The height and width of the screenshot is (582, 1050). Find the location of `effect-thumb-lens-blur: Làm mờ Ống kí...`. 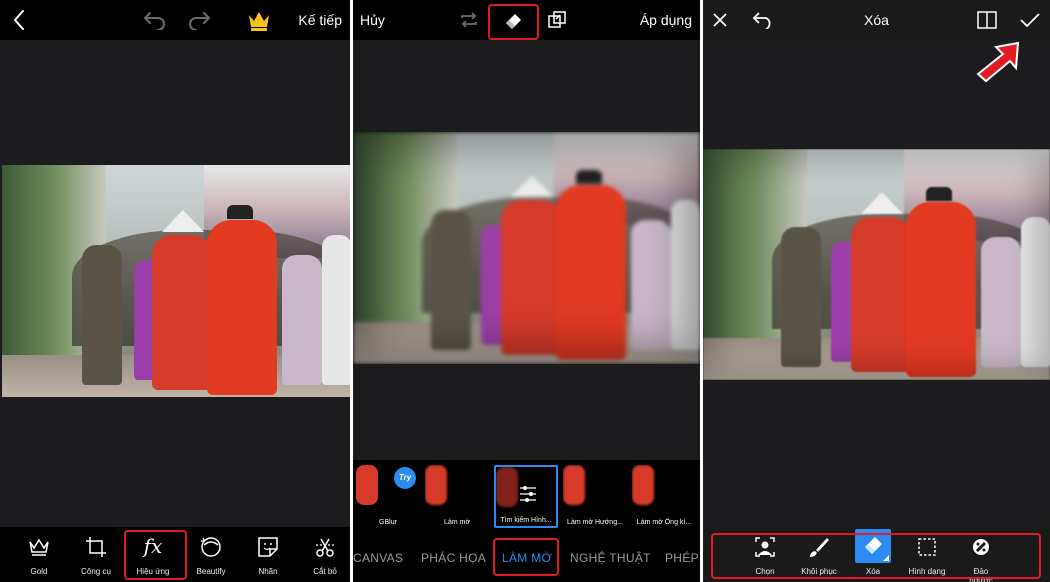

effect-thumb-lens-blur: Làm mờ Ống kí... is located at coordinates (664, 496).